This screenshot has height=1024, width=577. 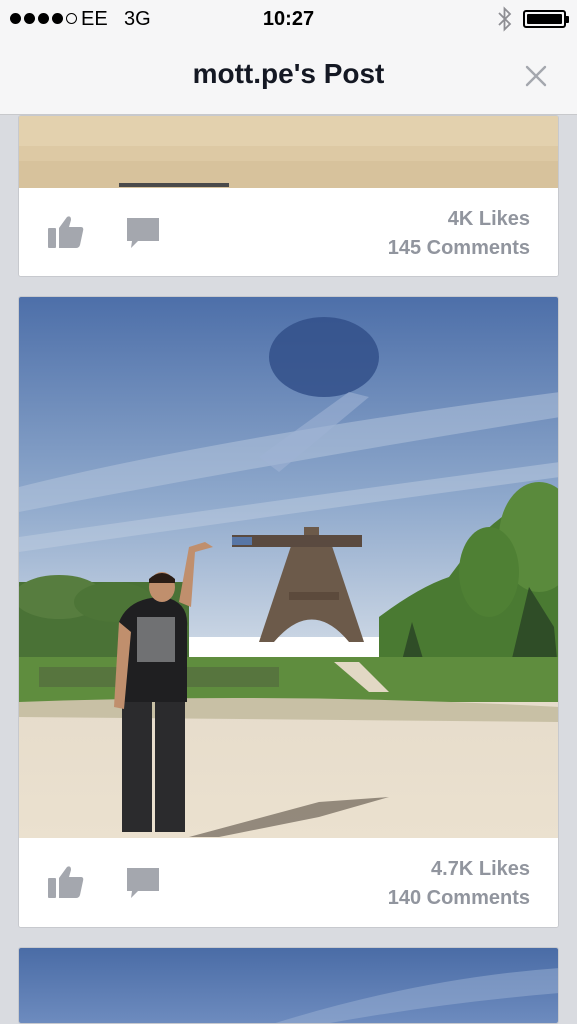 I want to click on post-card: 4K Likes 145 Comments, so click(x=288, y=196).